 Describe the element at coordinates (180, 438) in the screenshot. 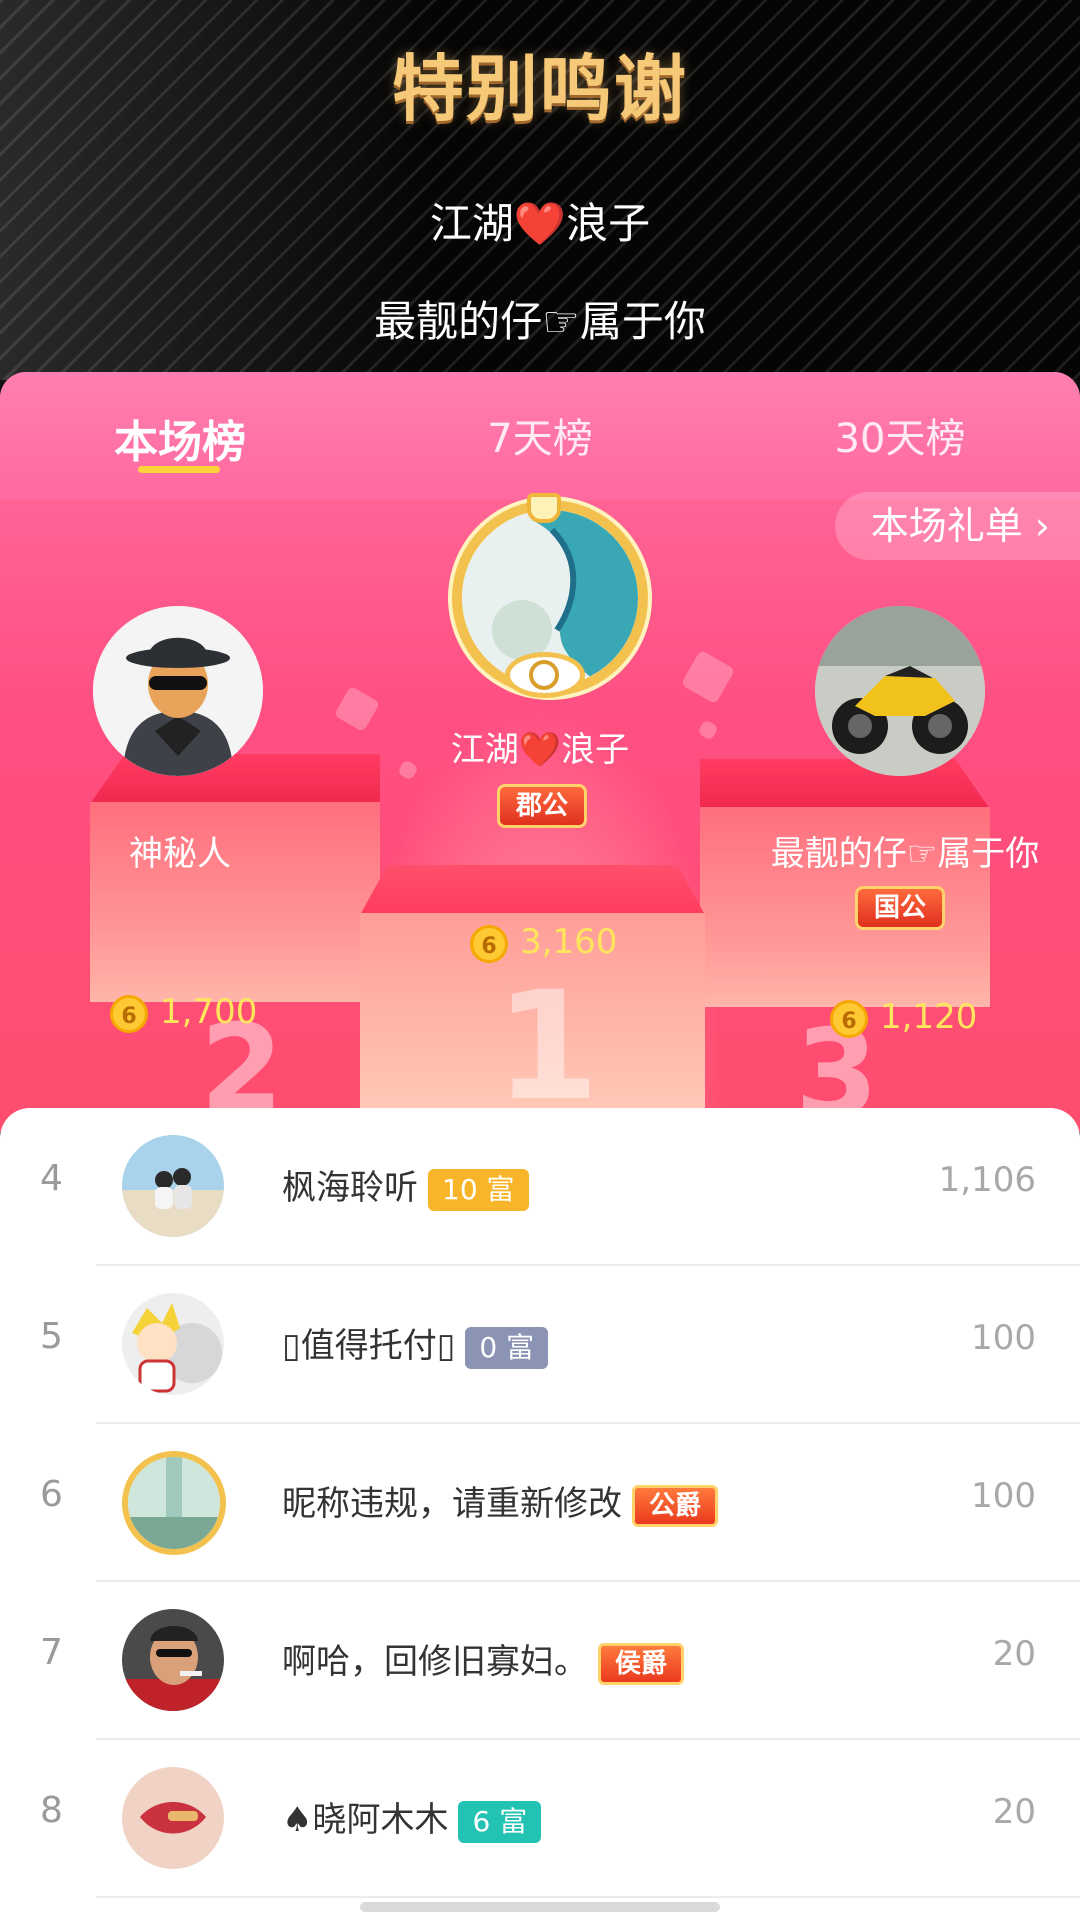

I see `tab-this-session: 本场榜` at that location.